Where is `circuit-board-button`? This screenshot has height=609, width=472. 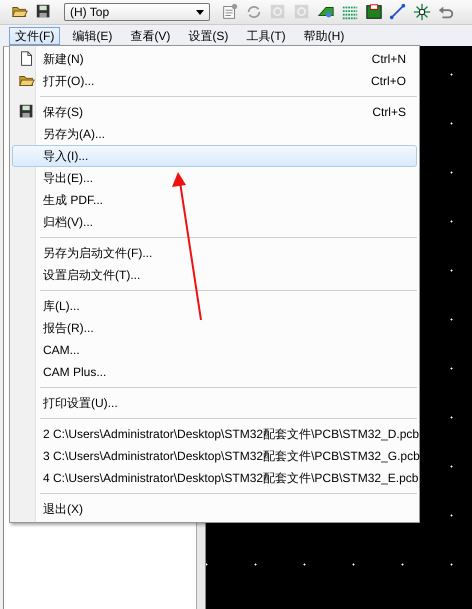
circuit-board-button is located at coordinates (374, 12).